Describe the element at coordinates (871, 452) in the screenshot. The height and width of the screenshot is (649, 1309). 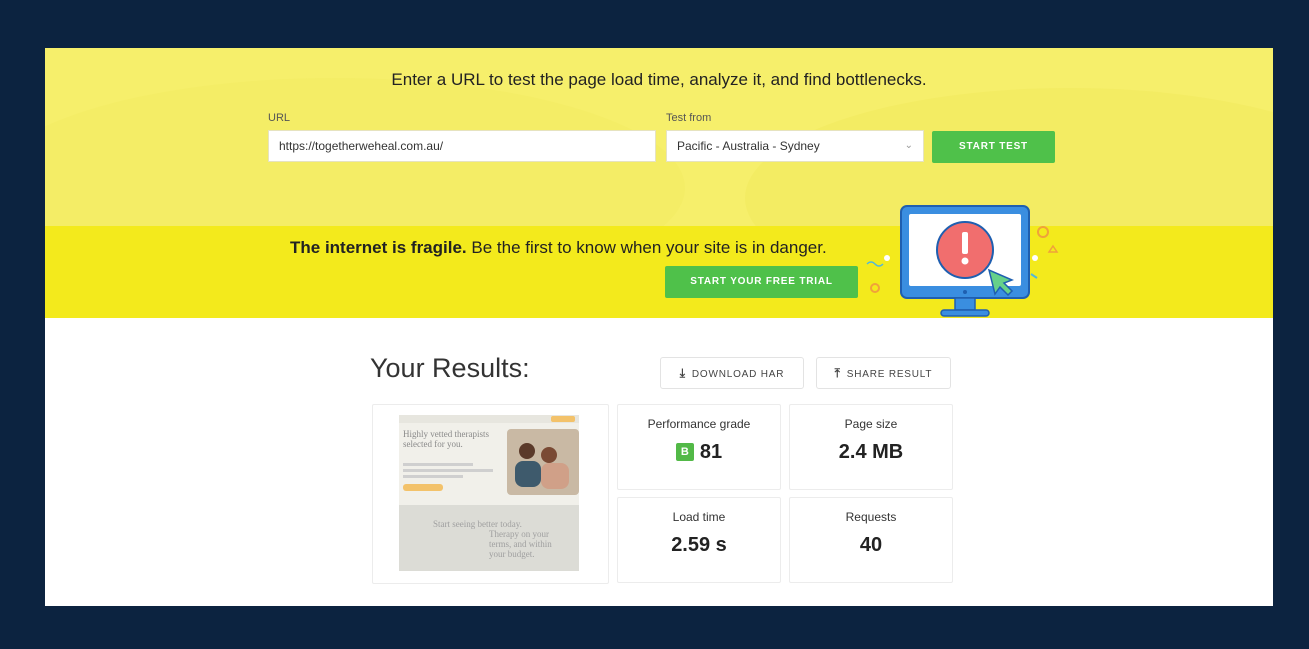
I see `metric-value: 2.4 MB` at that location.